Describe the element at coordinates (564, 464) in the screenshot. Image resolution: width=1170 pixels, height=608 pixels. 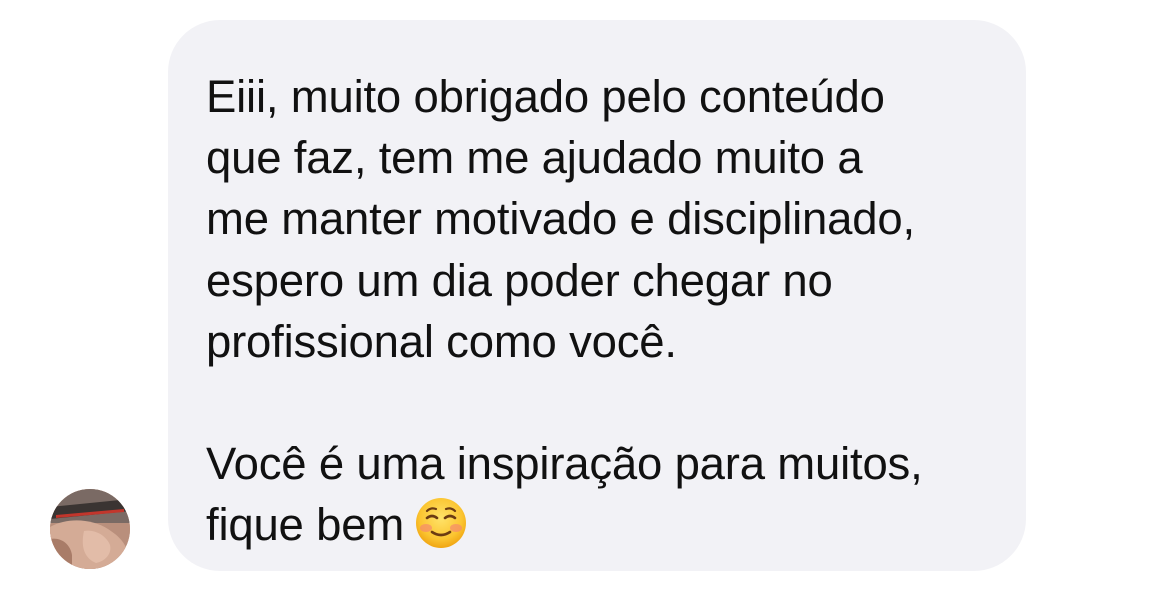
I see `message-line: Você é uma inspiração para muitos,` at that location.